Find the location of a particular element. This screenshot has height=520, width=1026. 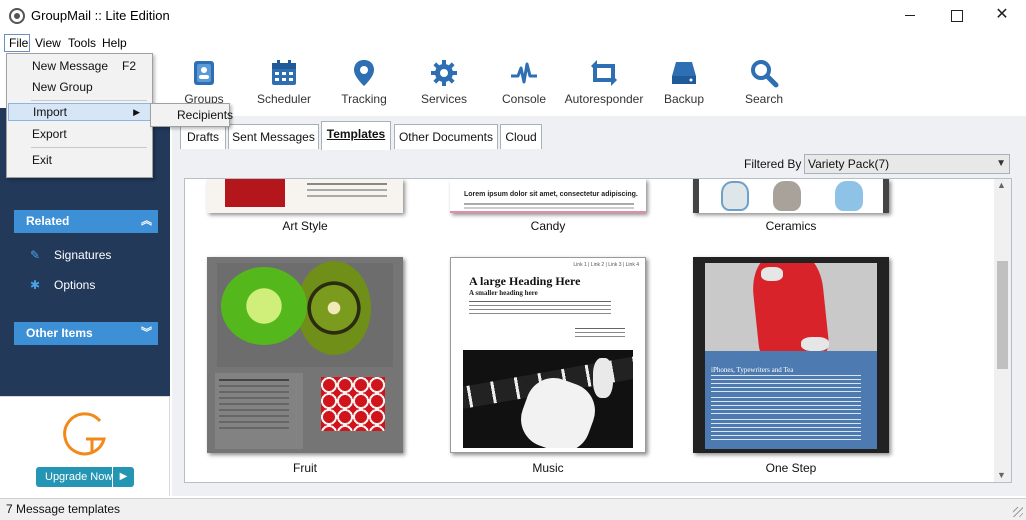

template-caption: Ceramics is located at coordinates (791, 226).